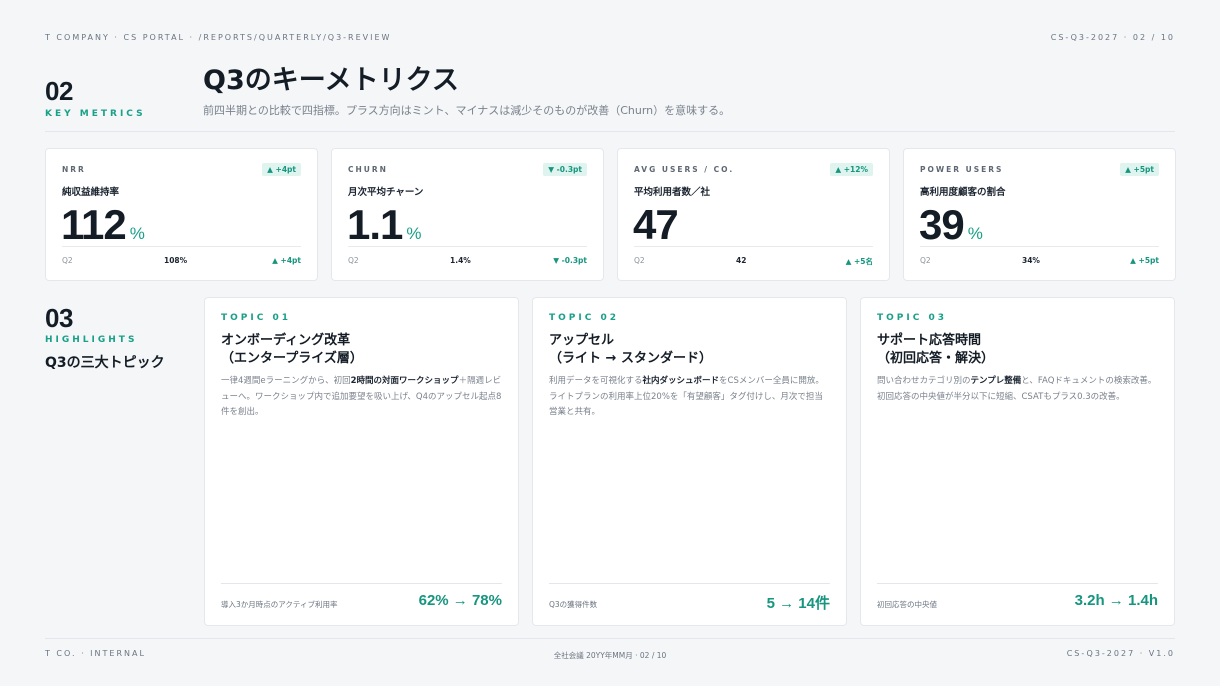 The width and height of the screenshot is (1220, 686). What do you see at coordinates (924, 381) in the screenshot?
I see `topic-body-text: 問い合わせカテゴリ別の` at bounding box center [924, 381].